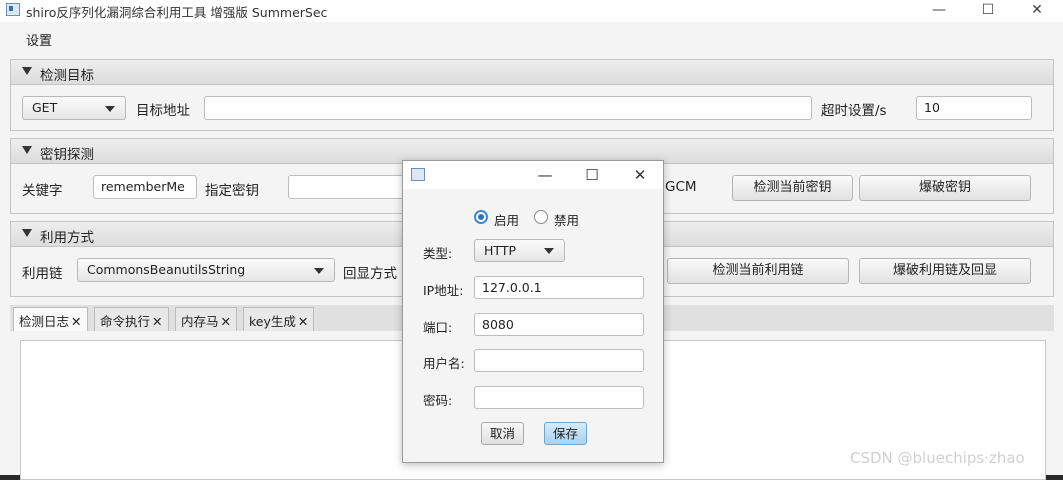 Image resolution: width=1063 pixels, height=480 pixels. I want to click on chain-label: 利用链, so click(42, 274).